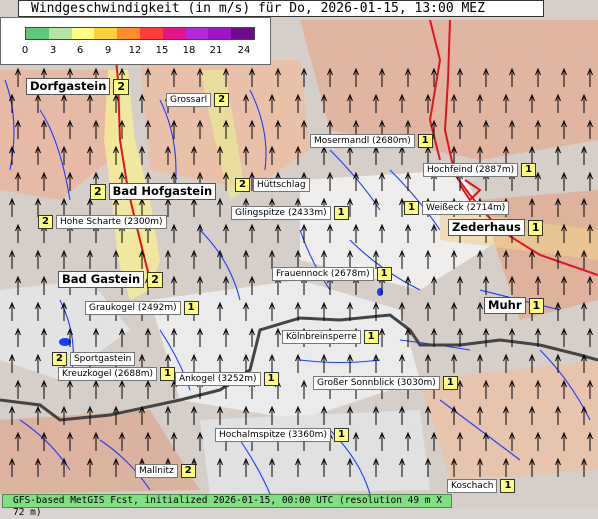  What do you see at coordinates (281, 185) in the screenshot?
I see `location-name: Hüttschlag` at bounding box center [281, 185].